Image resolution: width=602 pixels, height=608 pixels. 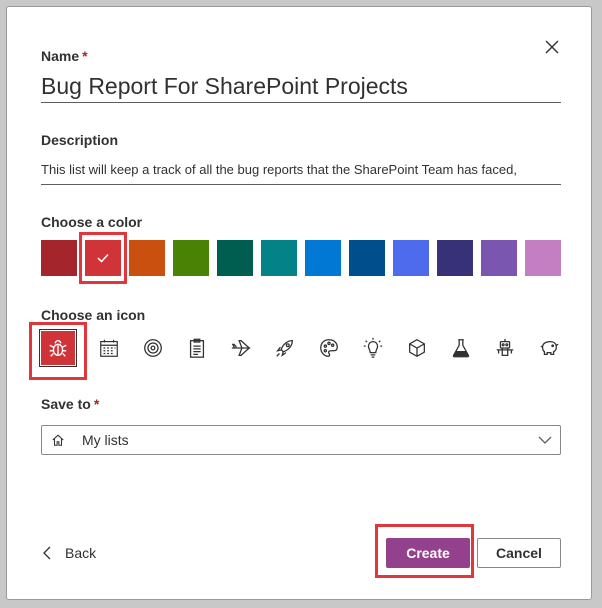 I want to click on icon-option-bug, so click(x=58, y=348).